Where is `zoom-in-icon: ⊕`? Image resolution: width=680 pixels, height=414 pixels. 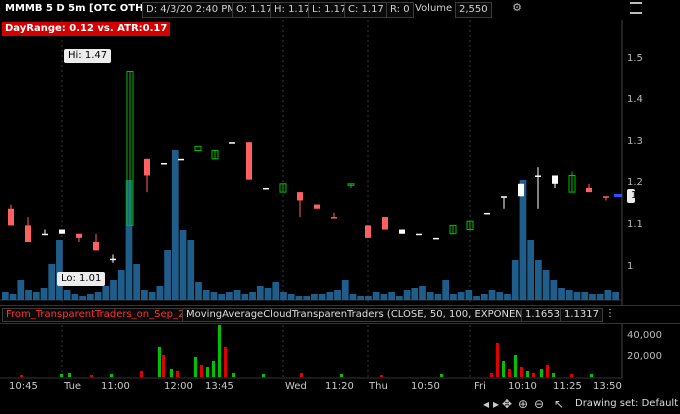
zoom-in-icon: ⊕ is located at coordinates (523, 404).